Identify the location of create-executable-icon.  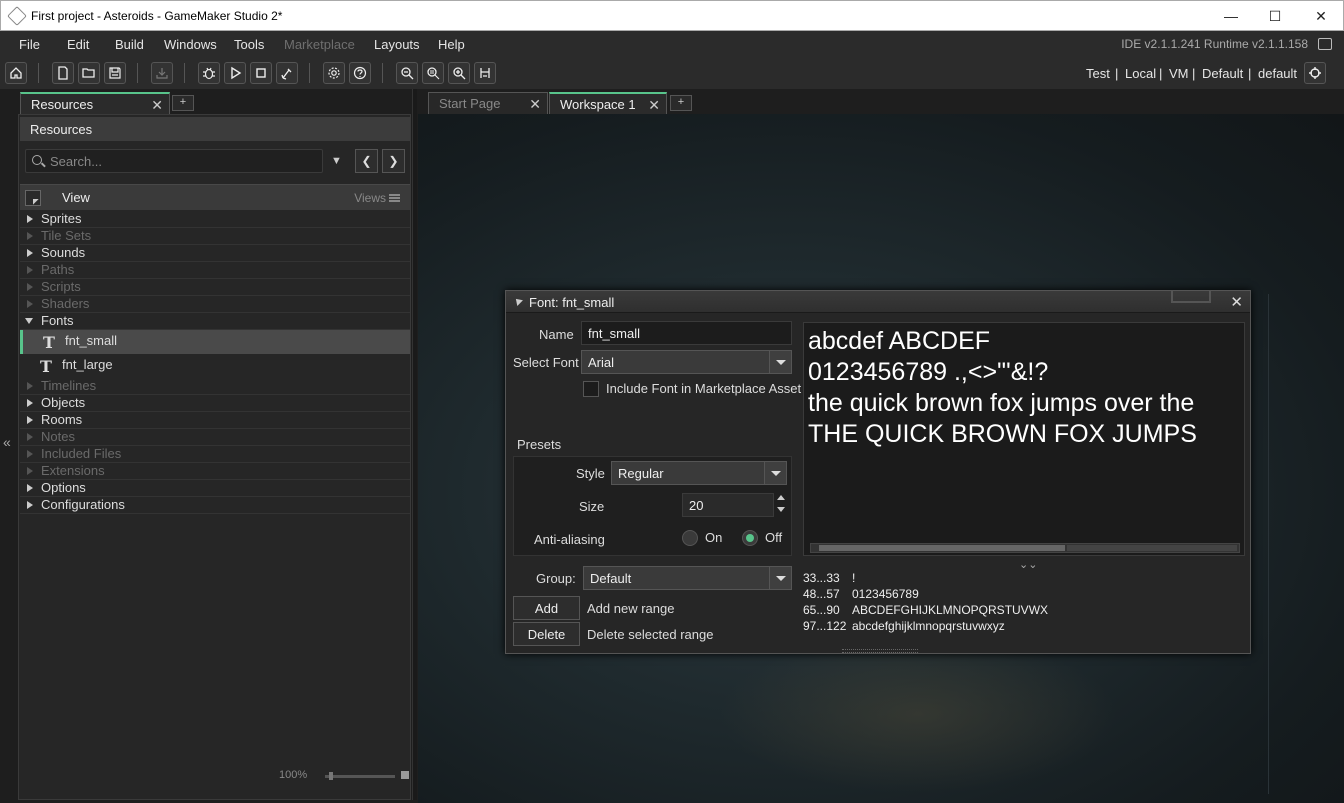
(162, 73).